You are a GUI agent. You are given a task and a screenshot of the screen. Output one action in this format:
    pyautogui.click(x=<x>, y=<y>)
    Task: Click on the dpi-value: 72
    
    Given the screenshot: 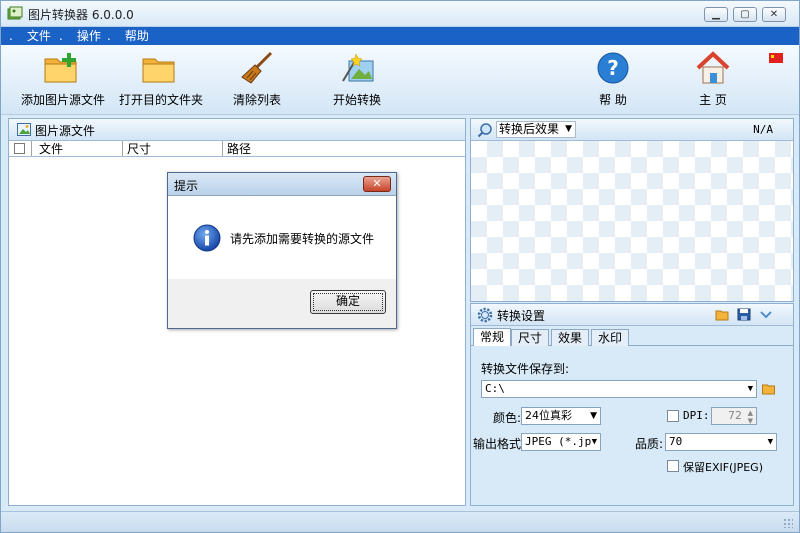 What is the action you would take?
    pyautogui.click(x=735, y=415)
    